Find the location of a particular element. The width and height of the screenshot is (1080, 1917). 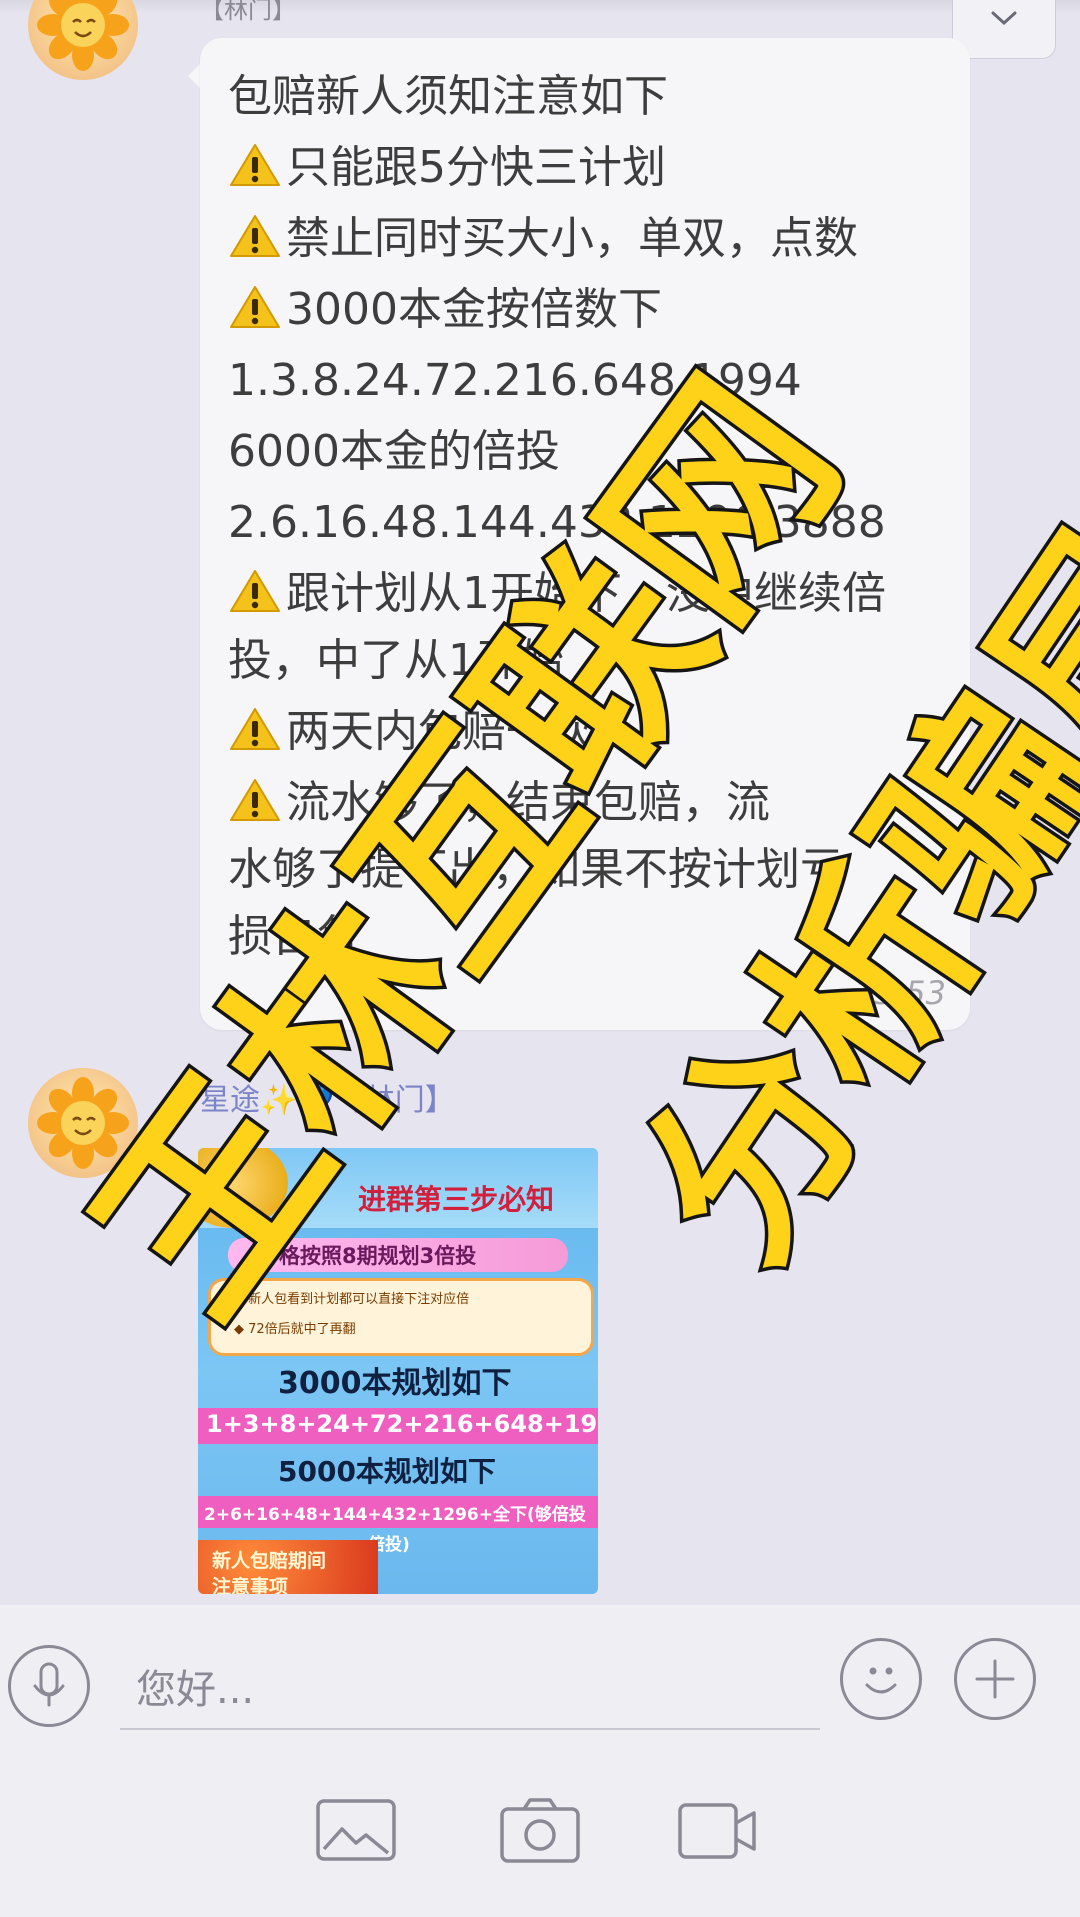

camera-icon is located at coordinates (540, 1830).